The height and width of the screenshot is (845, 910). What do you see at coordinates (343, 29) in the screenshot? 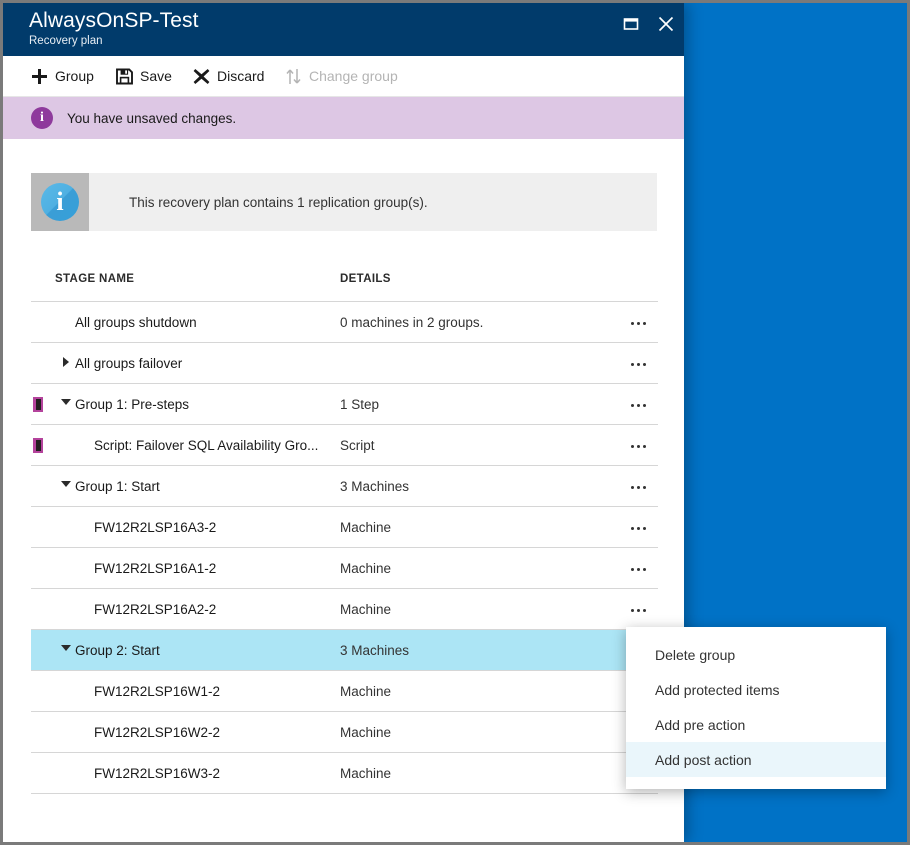
I see `blade-title-bar: AlwaysOnSP-Test Recovery plan` at bounding box center [343, 29].